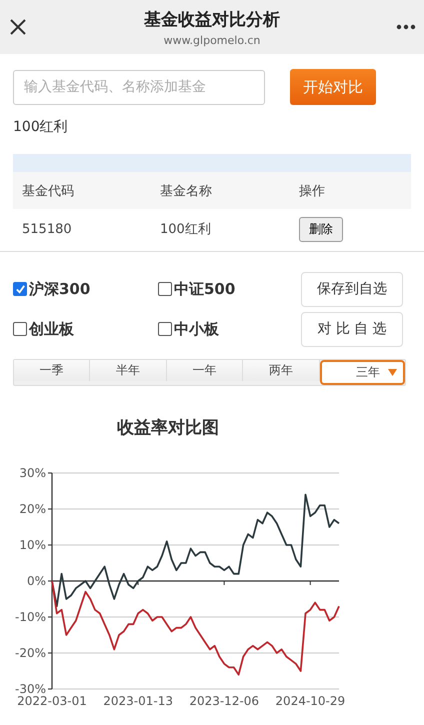  I want to click on caret-icon, so click(393, 372).